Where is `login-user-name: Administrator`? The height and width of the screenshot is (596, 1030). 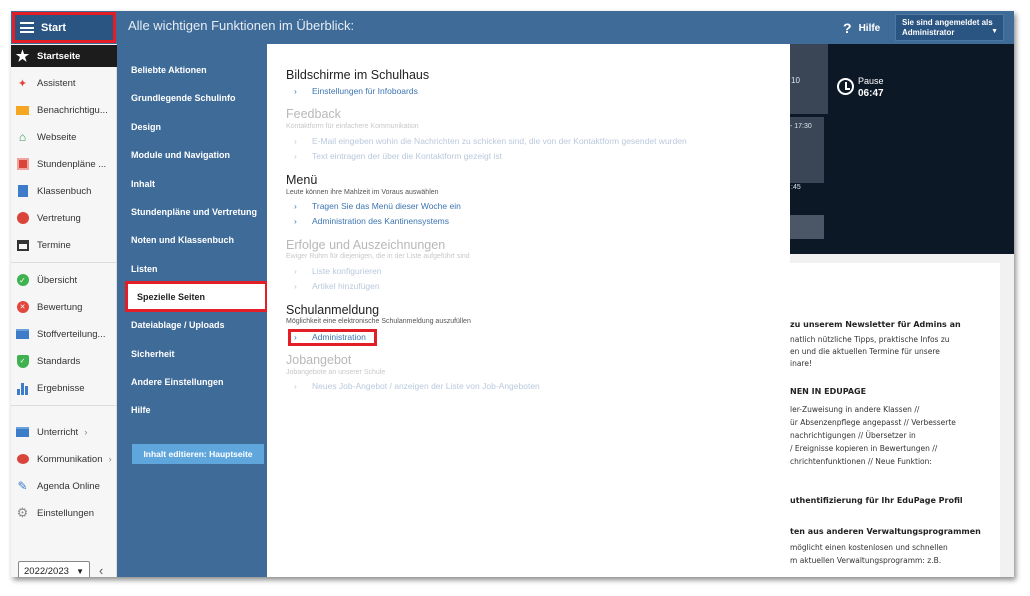
login-user-name: Administrator is located at coordinates (928, 32).